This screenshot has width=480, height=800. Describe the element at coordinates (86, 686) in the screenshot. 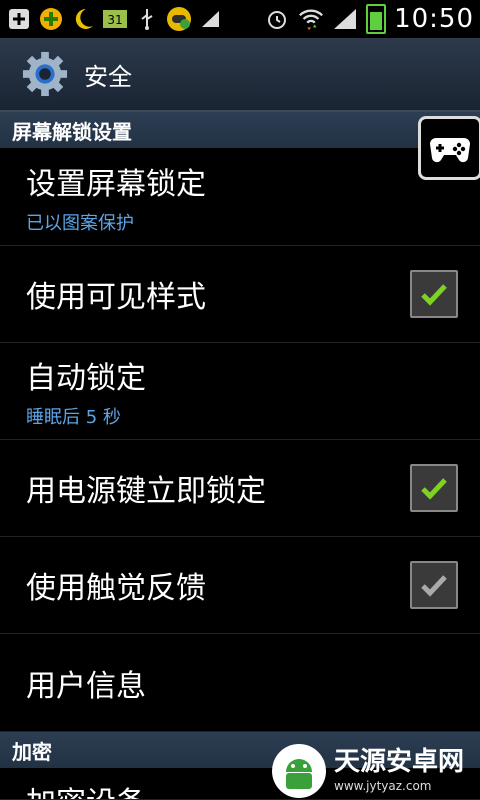

I see `item-title: 用户信息` at that location.